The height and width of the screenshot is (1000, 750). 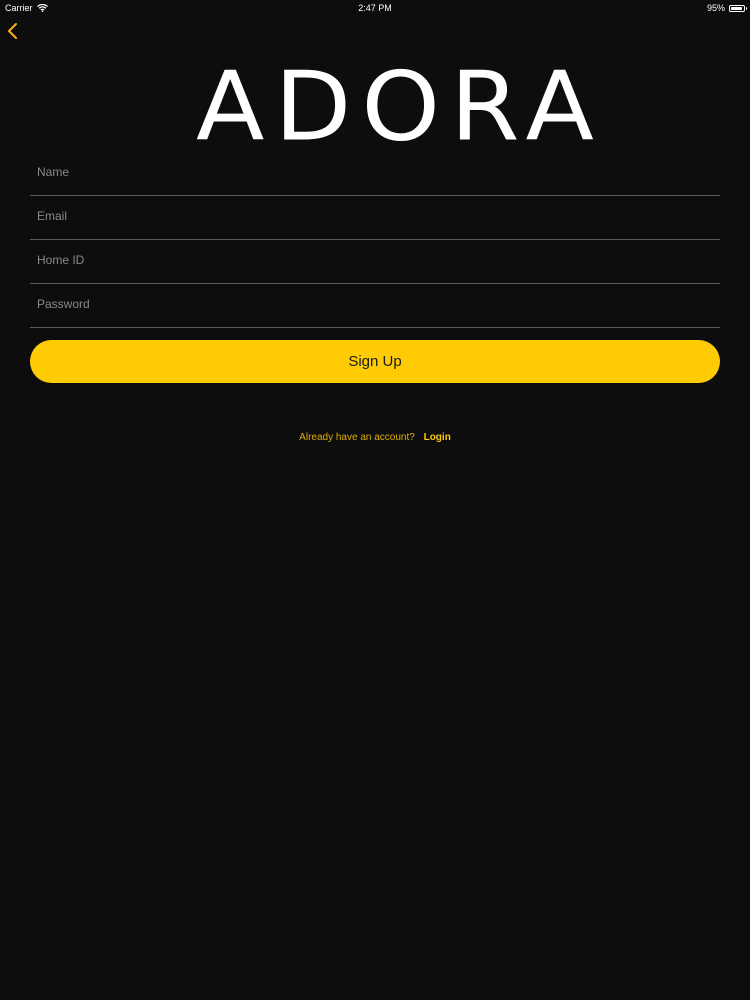 I want to click on email-input, so click(x=378, y=216).